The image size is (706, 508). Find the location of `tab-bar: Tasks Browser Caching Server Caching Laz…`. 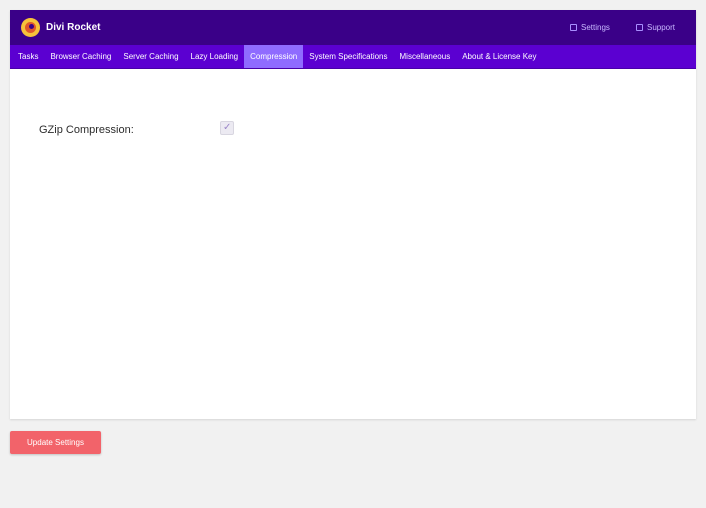

tab-bar: Tasks Browser Caching Server Caching Laz… is located at coordinates (353, 57).